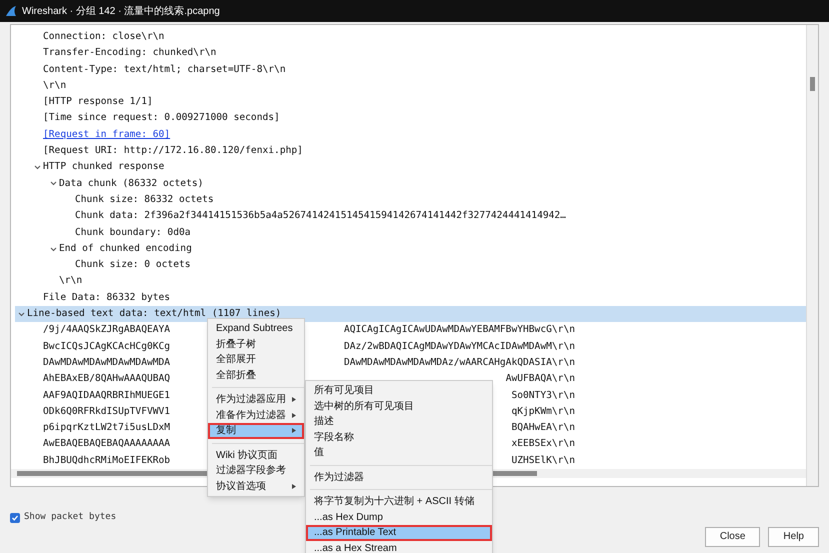 This screenshot has height=553, width=829. Describe the element at coordinates (106, 428) in the screenshot. I see `tree-item-text: p6ipqrKztLW2t7i5usLDxM` at that location.